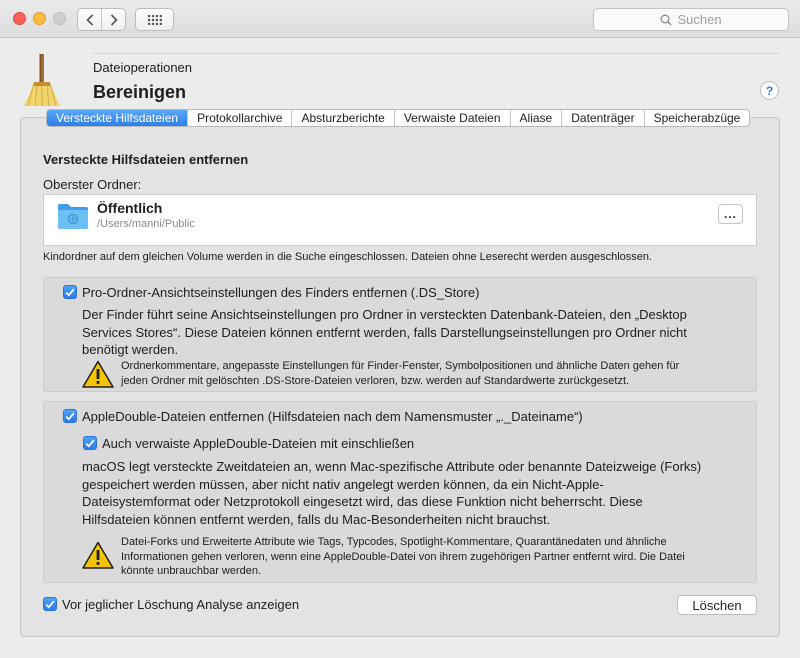  I want to click on analysis-checkbox, so click(50, 604).